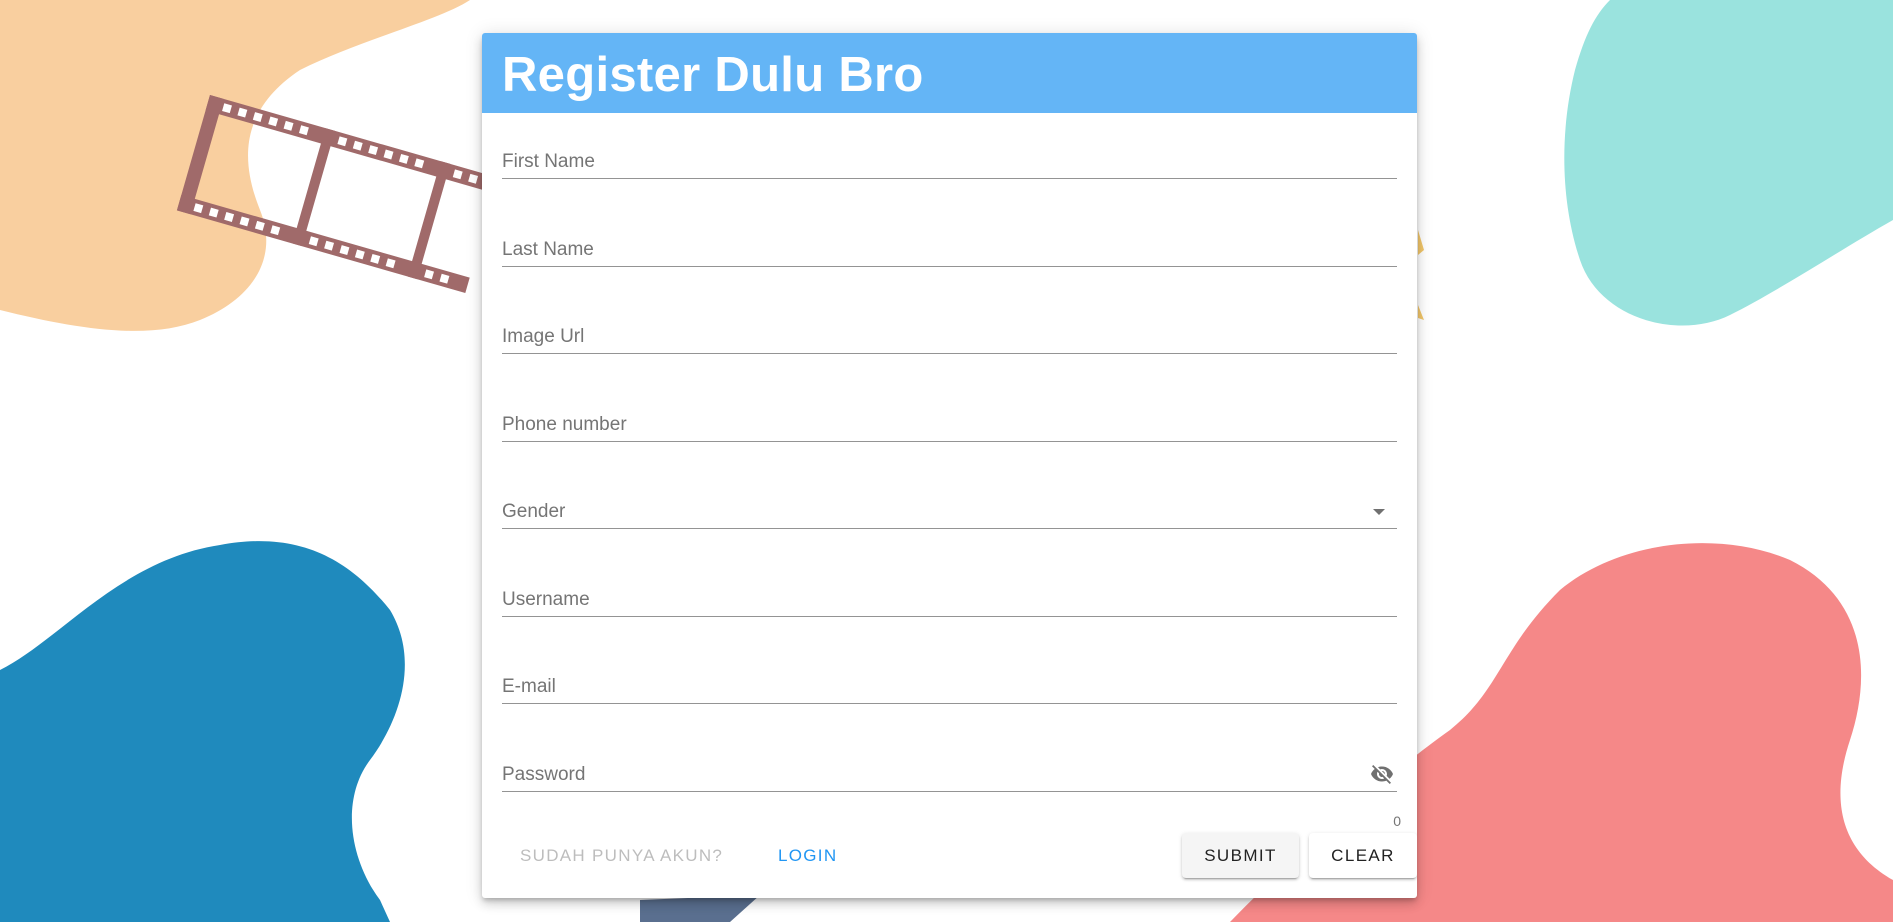 This screenshot has height=922, width=1893. Describe the element at coordinates (959, 856) in the screenshot. I see `form-actions: SUDAH PUNYA AKUN? LOGIN SUBMIT CLEAR` at that location.